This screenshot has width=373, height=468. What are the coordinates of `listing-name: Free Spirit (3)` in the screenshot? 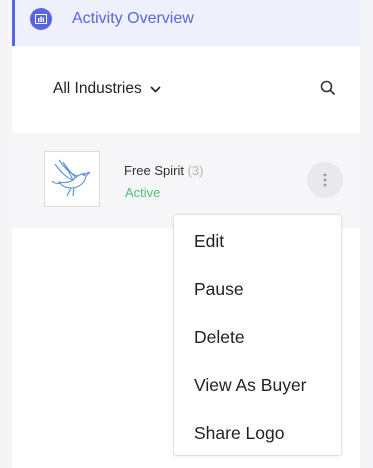 It's located at (163, 170).